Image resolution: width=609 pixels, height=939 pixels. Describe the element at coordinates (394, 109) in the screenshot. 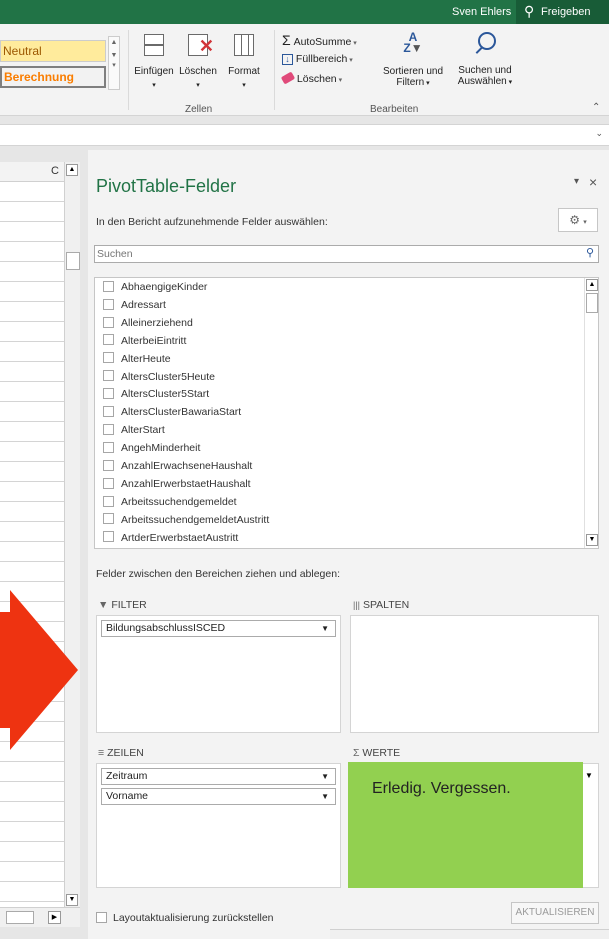

I see `edit-group-label: Bearbeiten` at that location.